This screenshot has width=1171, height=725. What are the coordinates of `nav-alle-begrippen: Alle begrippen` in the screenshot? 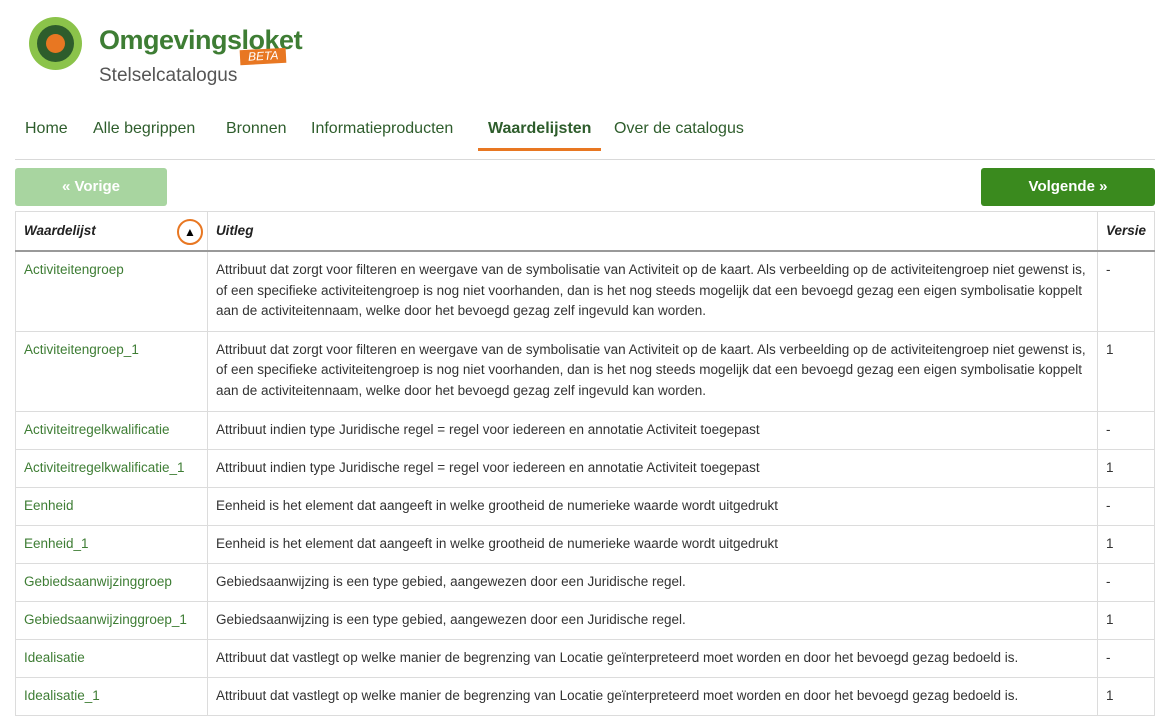 It's located at (144, 130).